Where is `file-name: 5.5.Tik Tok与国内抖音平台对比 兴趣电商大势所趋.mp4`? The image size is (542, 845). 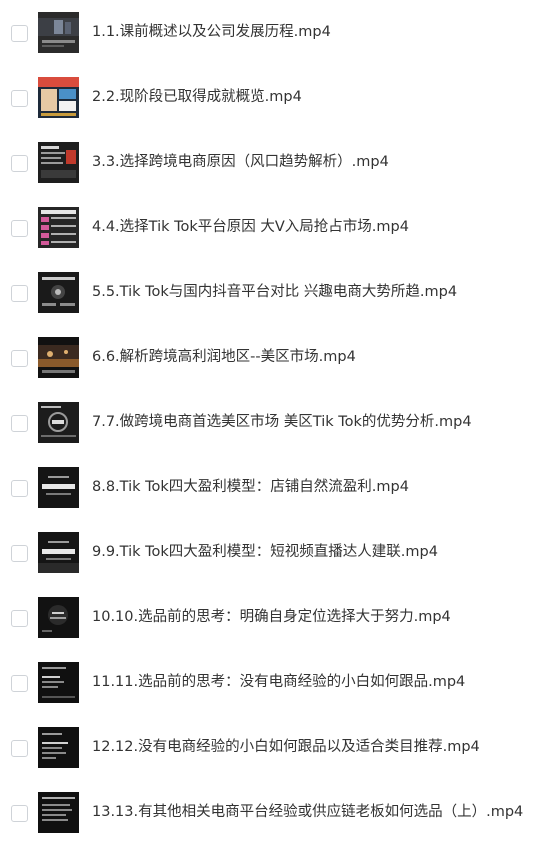
file-name: 5.5.Tik Tok与国内抖音平台对比 兴趣电商大势所趋.mp4 is located at coordinates (274, 292).